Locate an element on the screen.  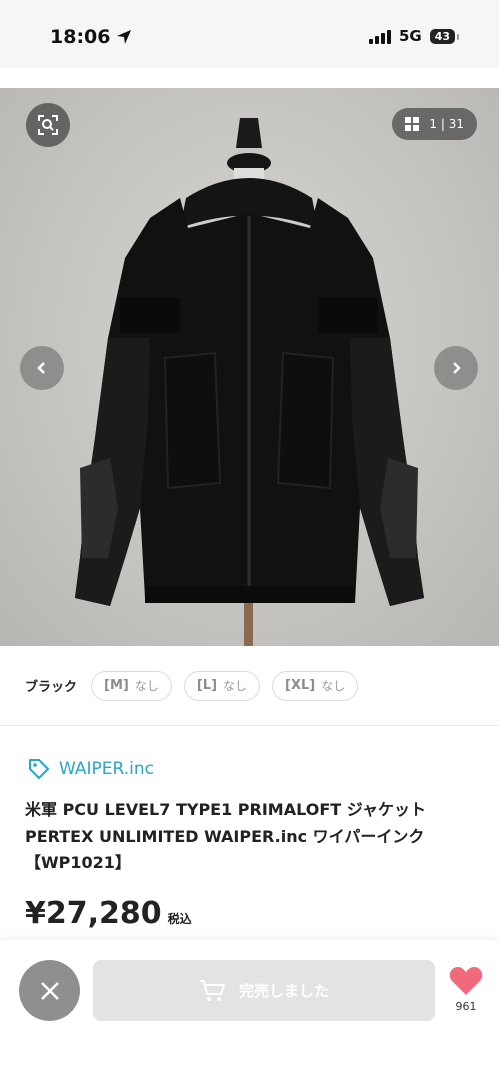
price: ¥27,280 is located at coordinates (93, 913).